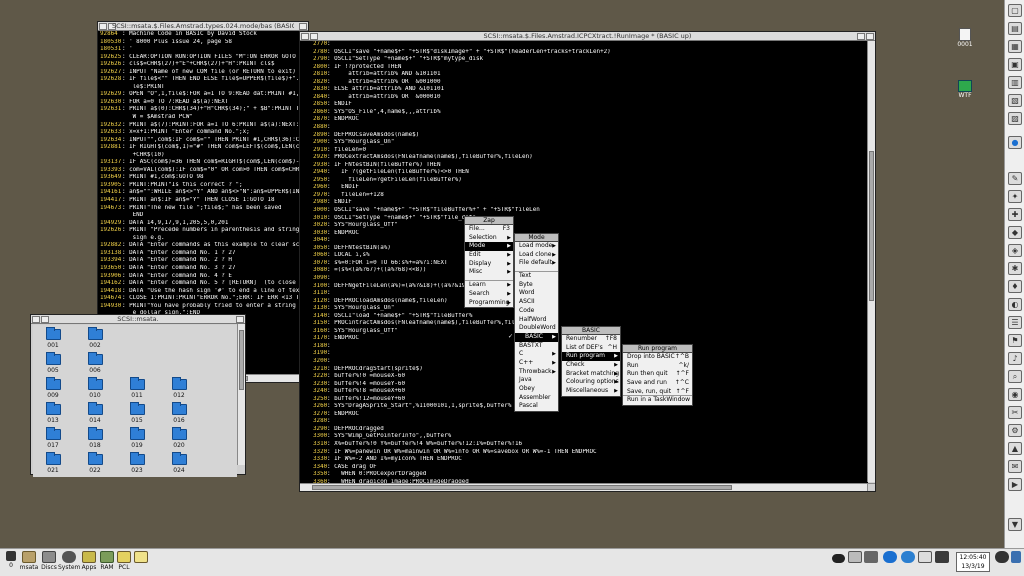 This screenshot has width=1024, height=576. What do you see at coordinates (973, 562) in the screenshot?
I see `clock: 12:05:40 13/3/19` at bounding box center [973, 562].